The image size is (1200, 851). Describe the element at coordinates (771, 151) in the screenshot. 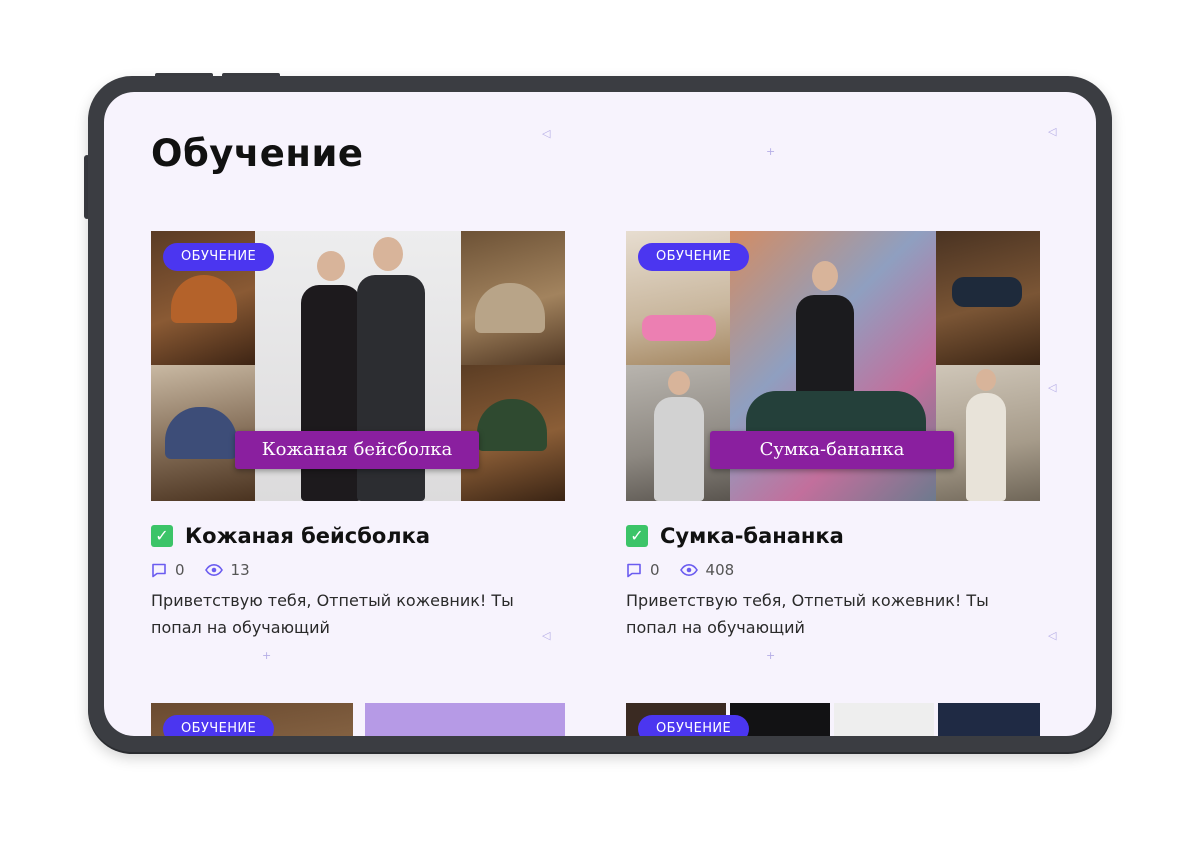

I see `sparkle-icon: +` at that location.